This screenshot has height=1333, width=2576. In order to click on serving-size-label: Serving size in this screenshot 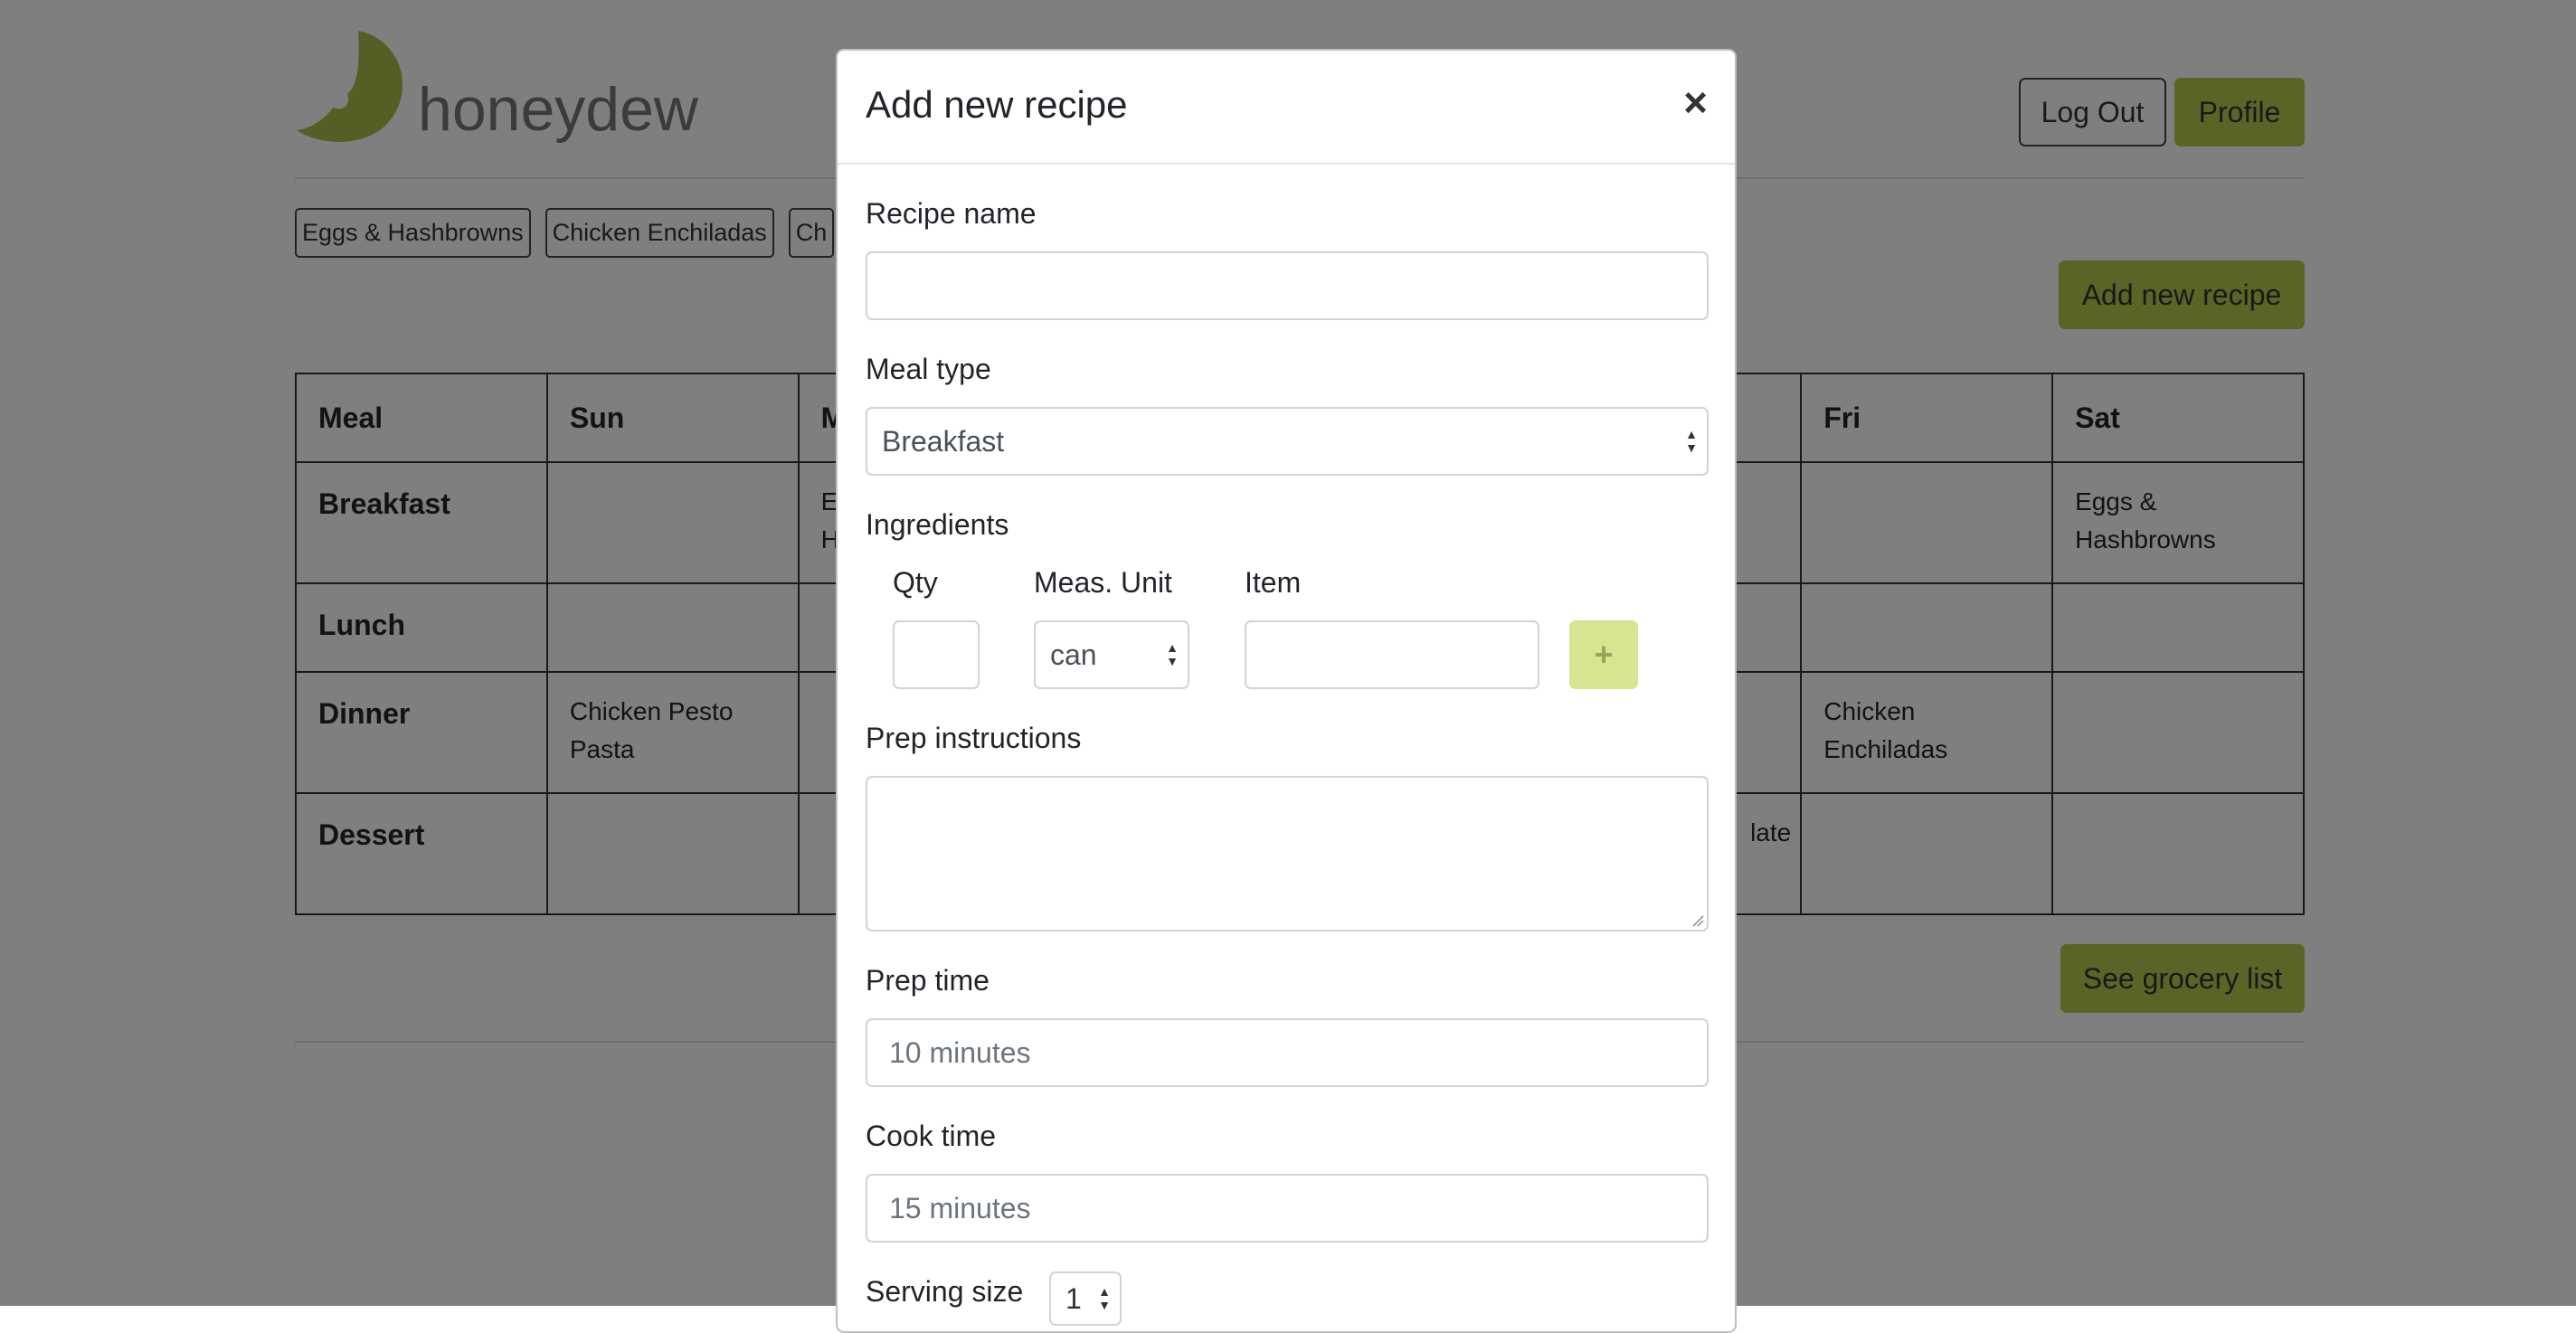, I will do `click(945, 1291)`.